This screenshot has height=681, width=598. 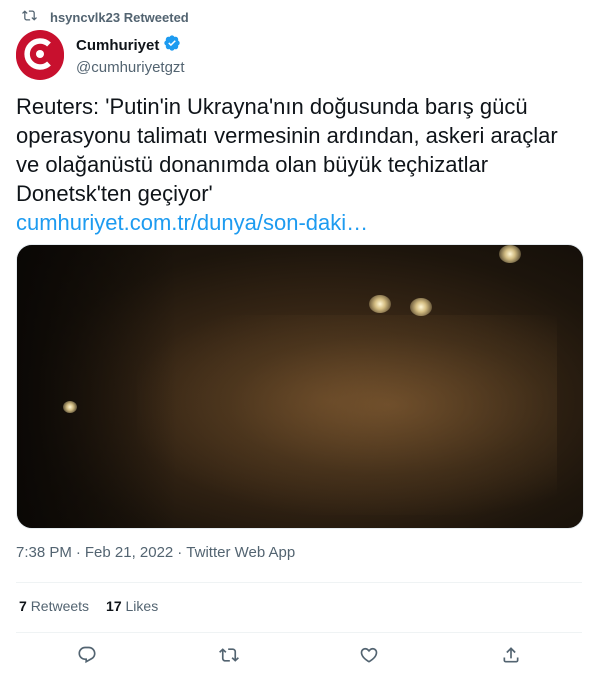 I want to click on distant-light, so click(x=70, y=407).